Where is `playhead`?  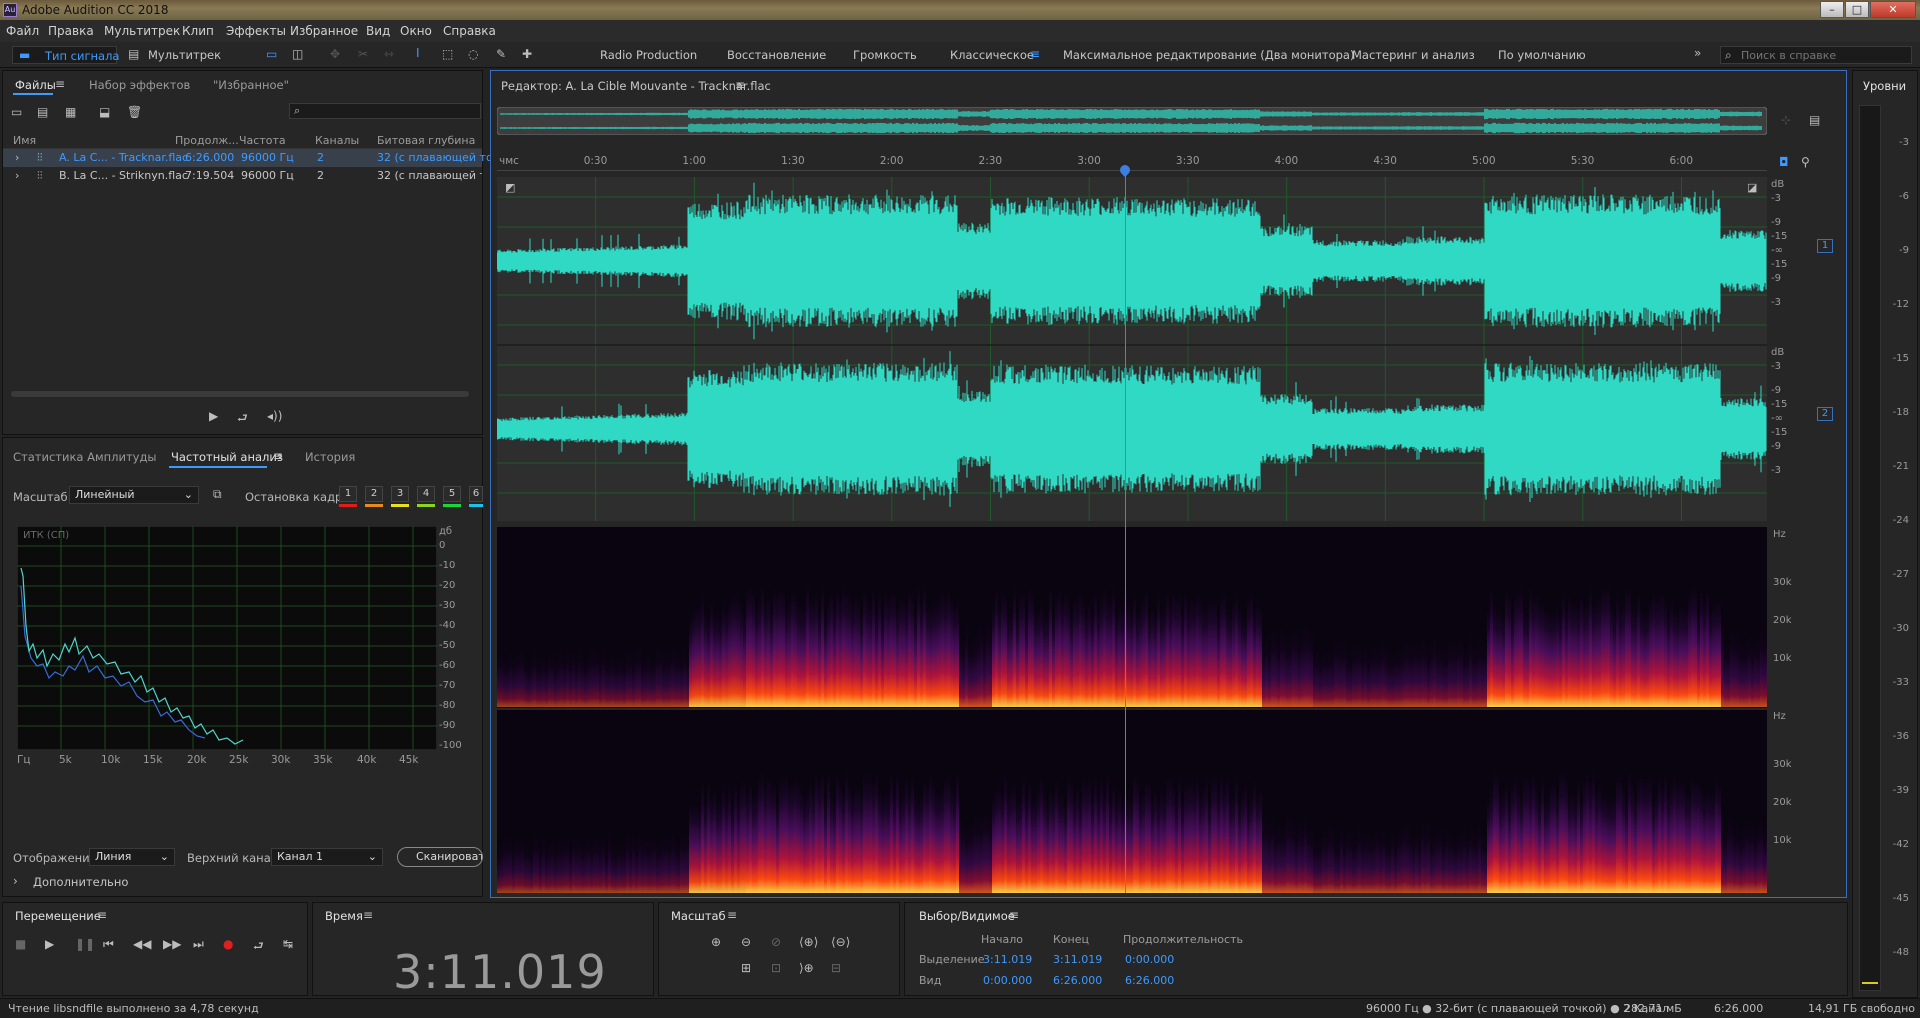
playhead is located at coordinates (1126, 532).